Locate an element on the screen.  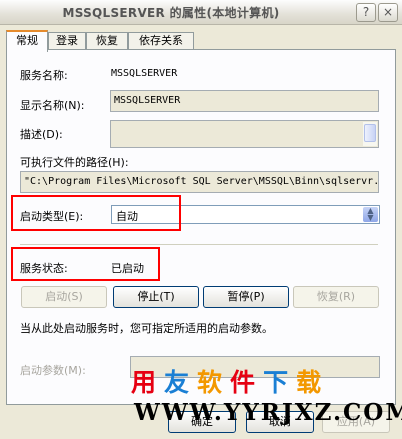
pause-button: 暂停(P) is located at coordinates (246, 297).